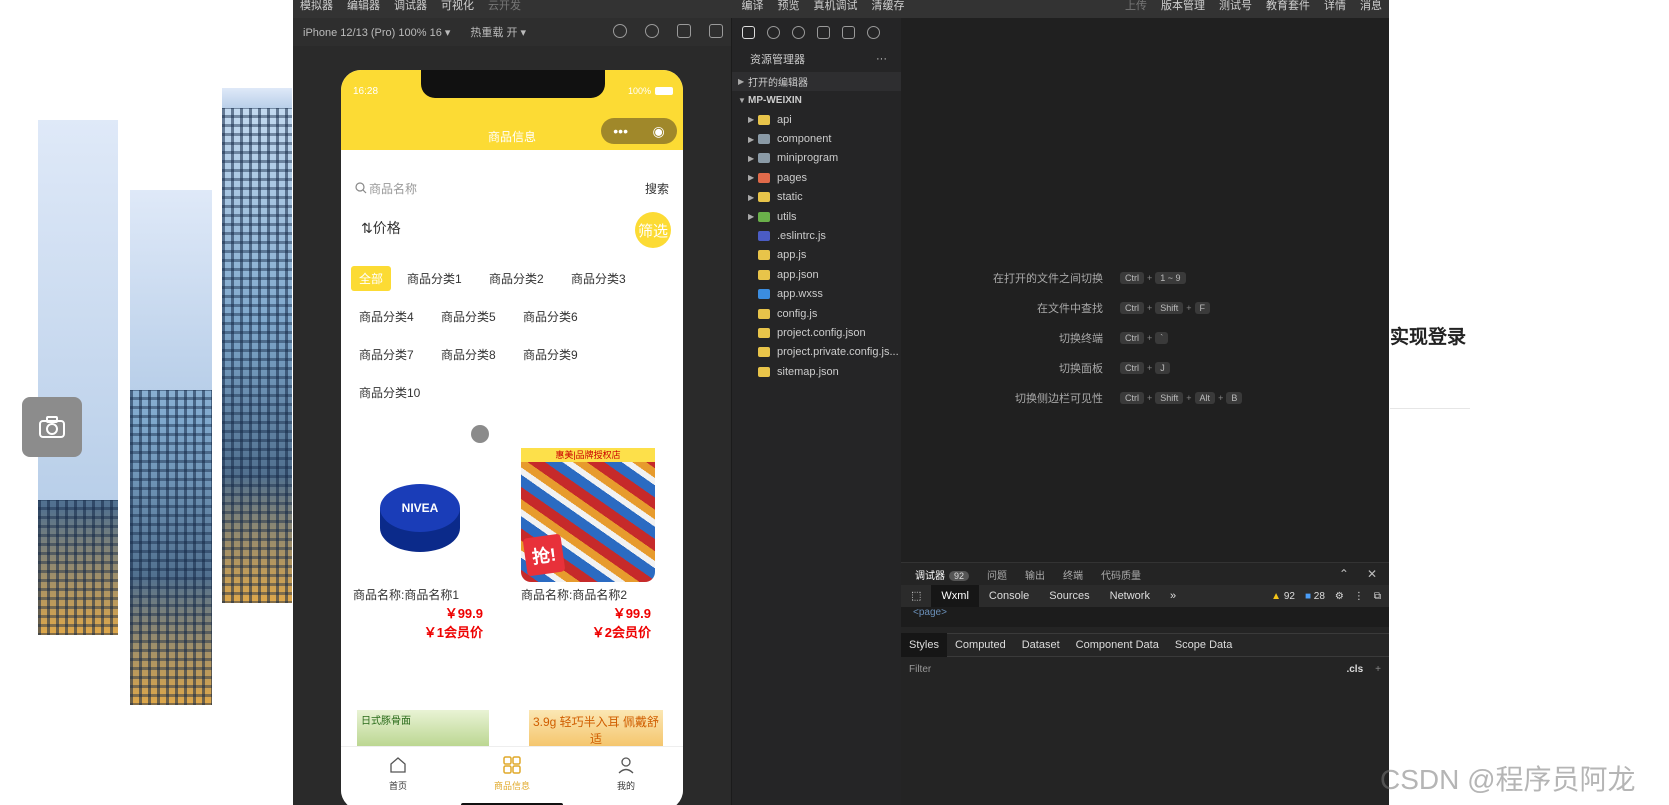 This screenshot has width=1669, height=805. I want to click on tree-folder: ▶ api, so click(816, 119).